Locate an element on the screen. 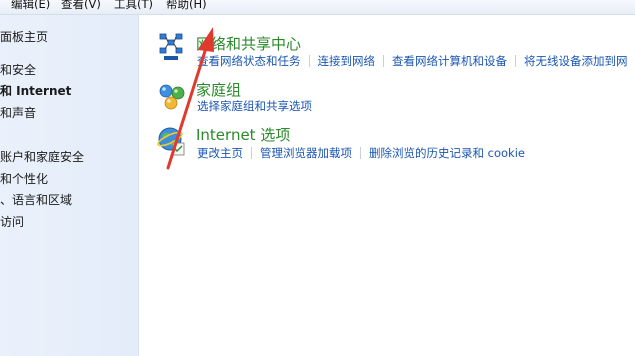  sidebar-item-clock-language-region: 、语言和区域 is located at coordinates (36, 199).